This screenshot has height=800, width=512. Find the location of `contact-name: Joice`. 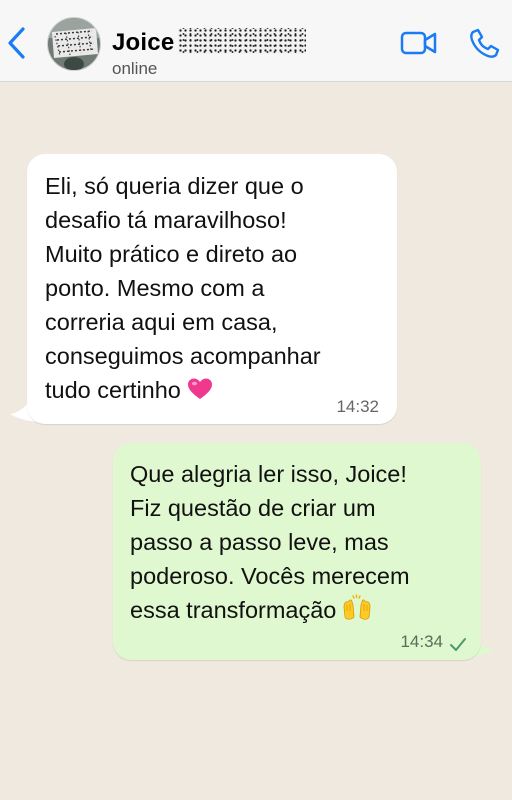

contact-name: Joice is located at coordinates (209, 42).